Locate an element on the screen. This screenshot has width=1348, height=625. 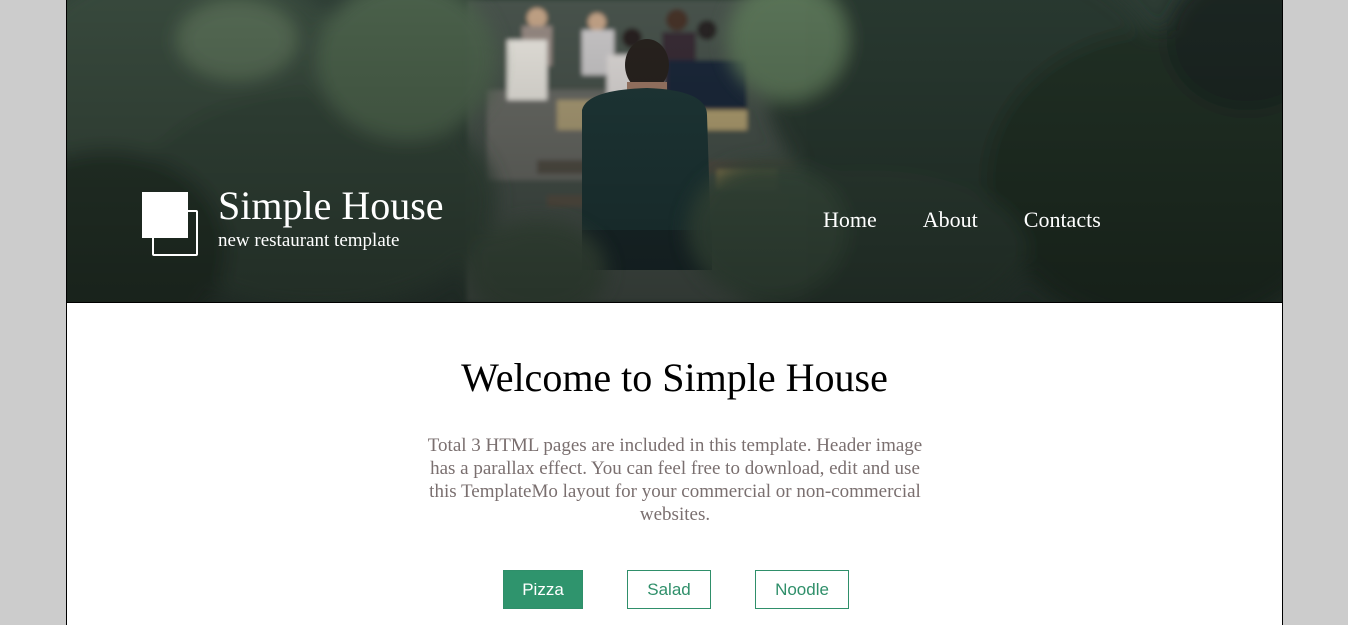
tab-pizza: Pizza is located at coordinates (543, 589).